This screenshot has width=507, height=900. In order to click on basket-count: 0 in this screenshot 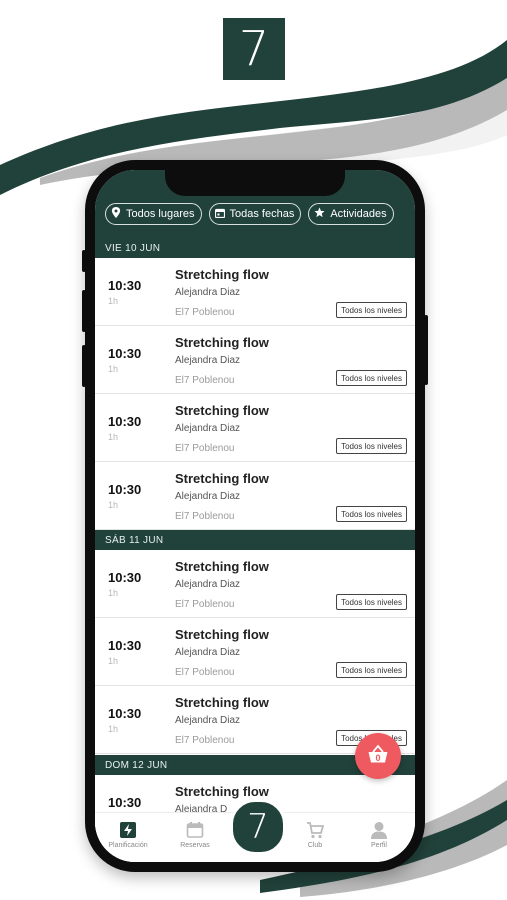, I will do `click(378, 758)`.